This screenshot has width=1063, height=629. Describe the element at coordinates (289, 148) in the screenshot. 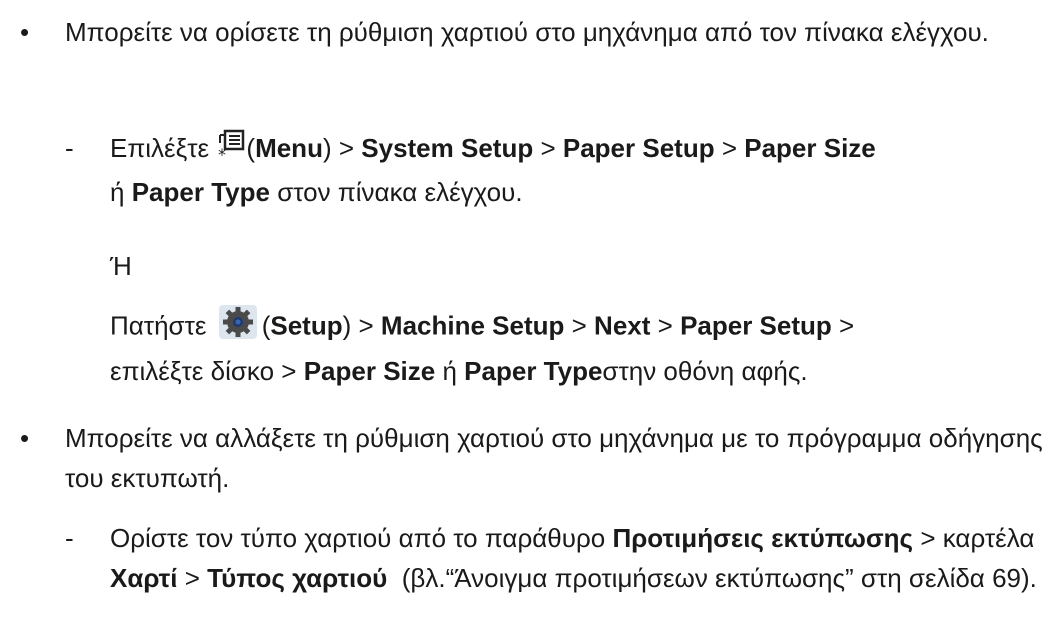

I see `menu-label: Menu` at that location.